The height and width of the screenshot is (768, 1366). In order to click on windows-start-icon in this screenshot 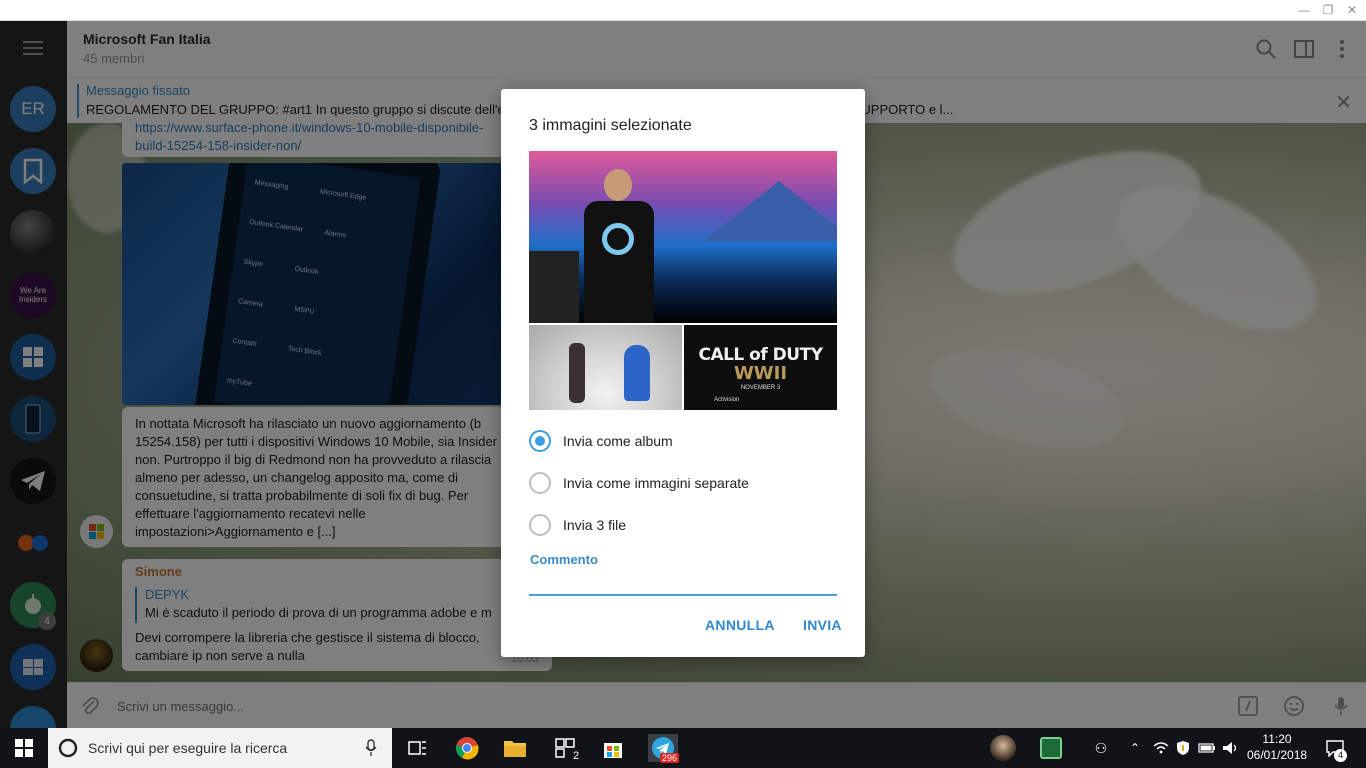, I will do `click(24, 748)`.